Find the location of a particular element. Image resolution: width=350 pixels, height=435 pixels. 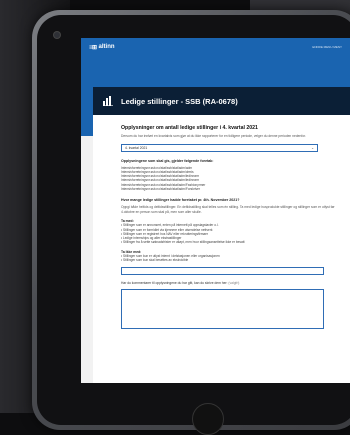

period-select-value: 4. kvartal 2021 is located at coordinates (136, 147).